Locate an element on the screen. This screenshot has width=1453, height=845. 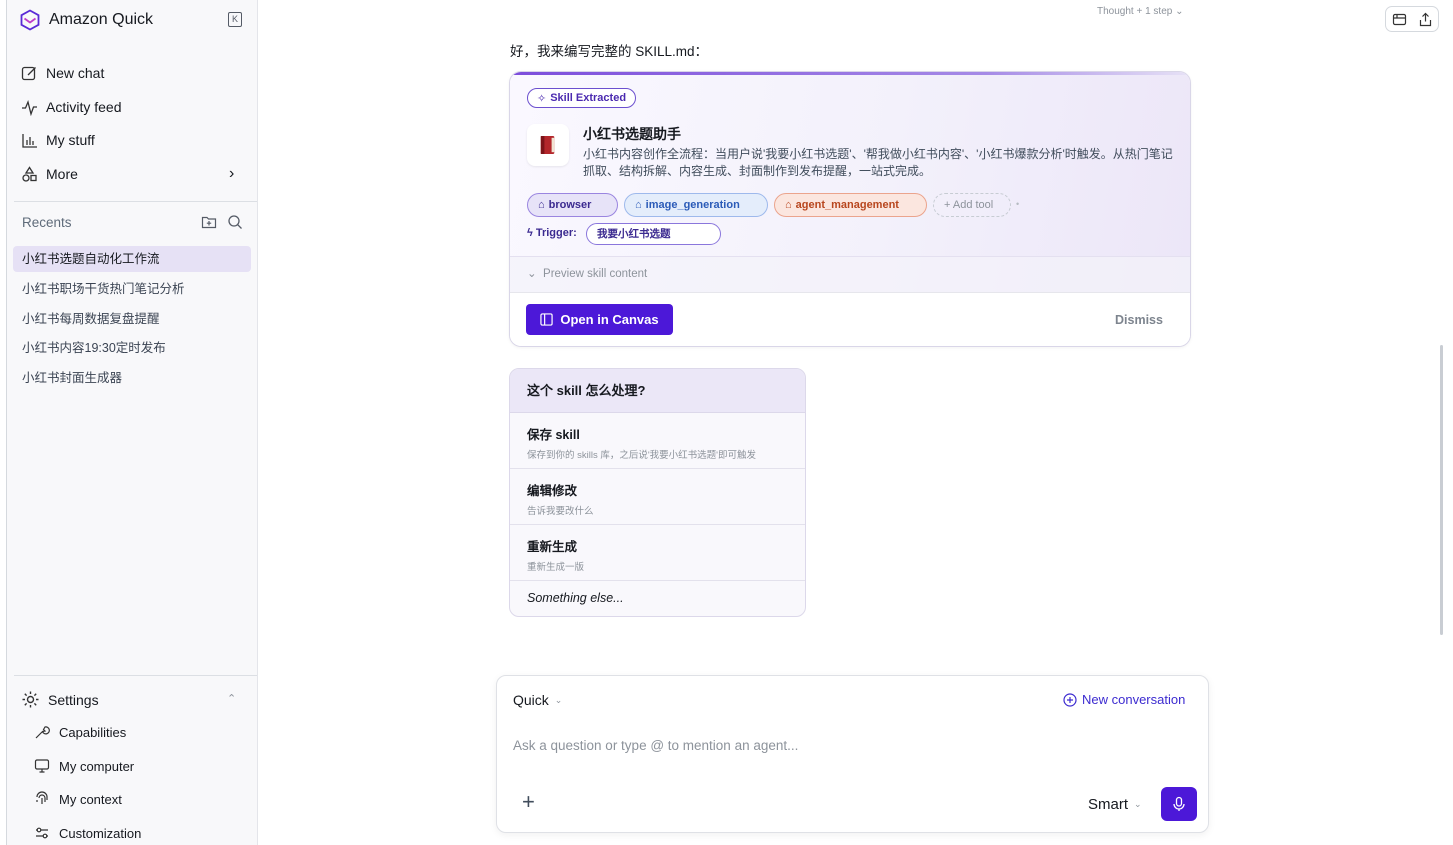
activity-feed-button: Activity feed is located at coordinates (71, 107).